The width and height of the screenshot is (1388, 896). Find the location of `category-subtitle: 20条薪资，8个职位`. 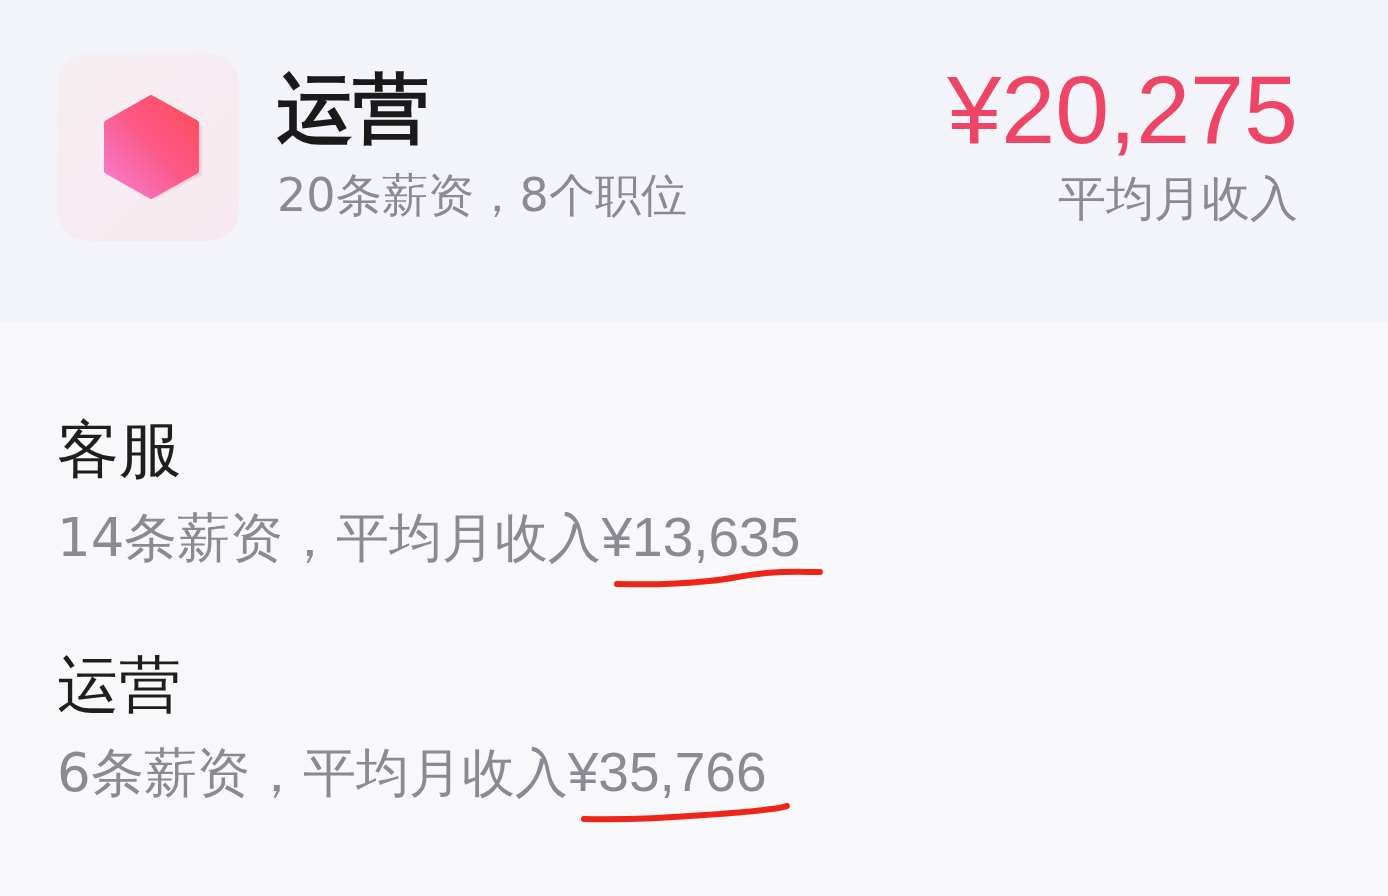

category-subtitle: 20条薪资，8个职位 is located at coordinates (482, 195).